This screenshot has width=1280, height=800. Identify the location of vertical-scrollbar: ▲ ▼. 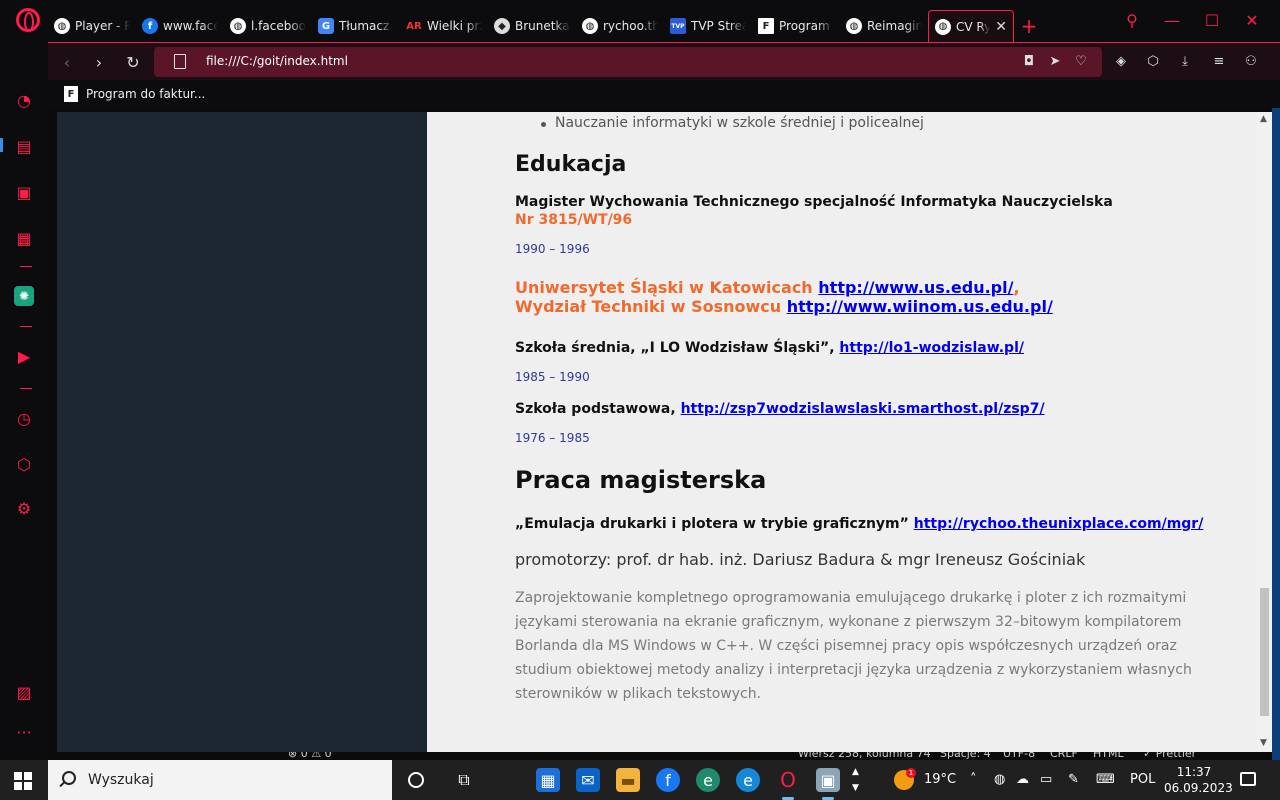
(1264, 432).